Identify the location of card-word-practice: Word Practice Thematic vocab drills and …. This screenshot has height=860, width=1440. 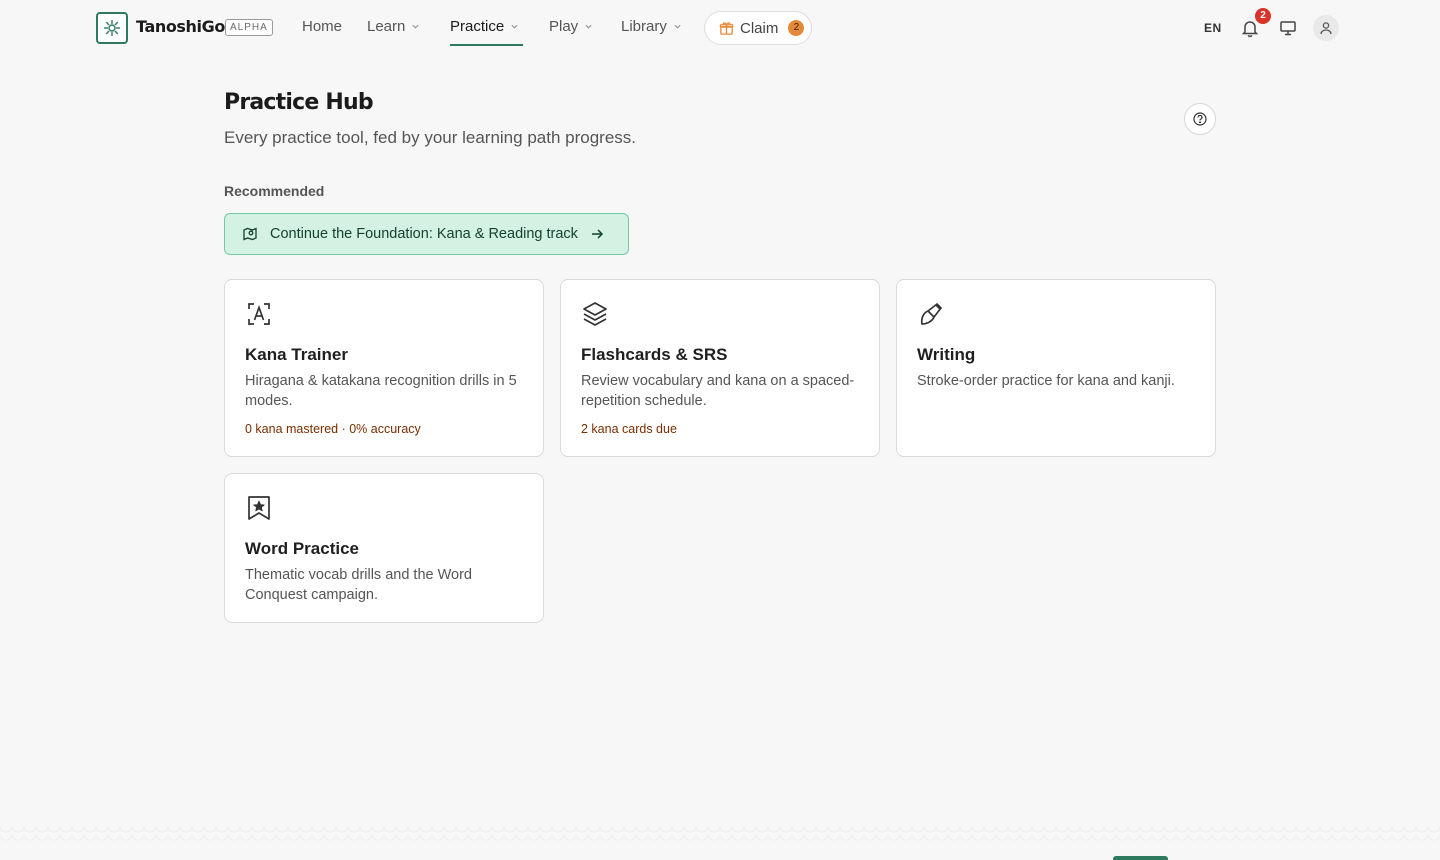
(384, 548).